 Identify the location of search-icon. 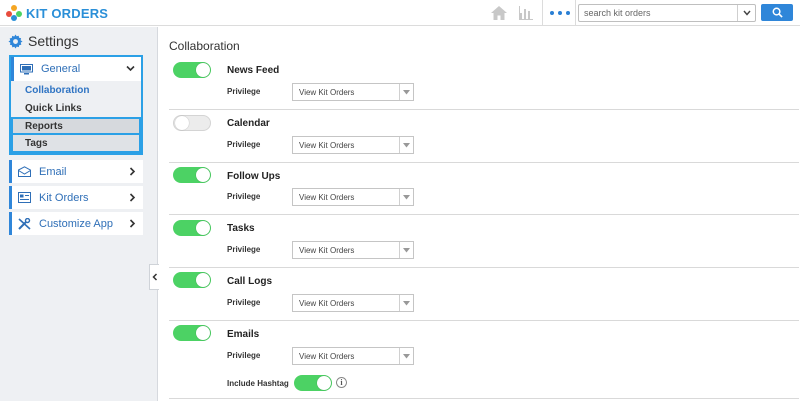
(777, 12).